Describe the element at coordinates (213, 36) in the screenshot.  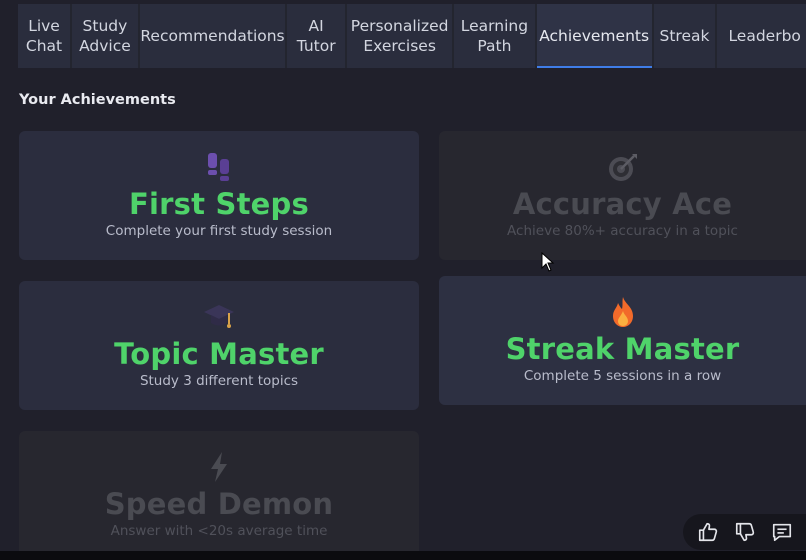
I see `tab-recommendations: Recommendations` at that location.